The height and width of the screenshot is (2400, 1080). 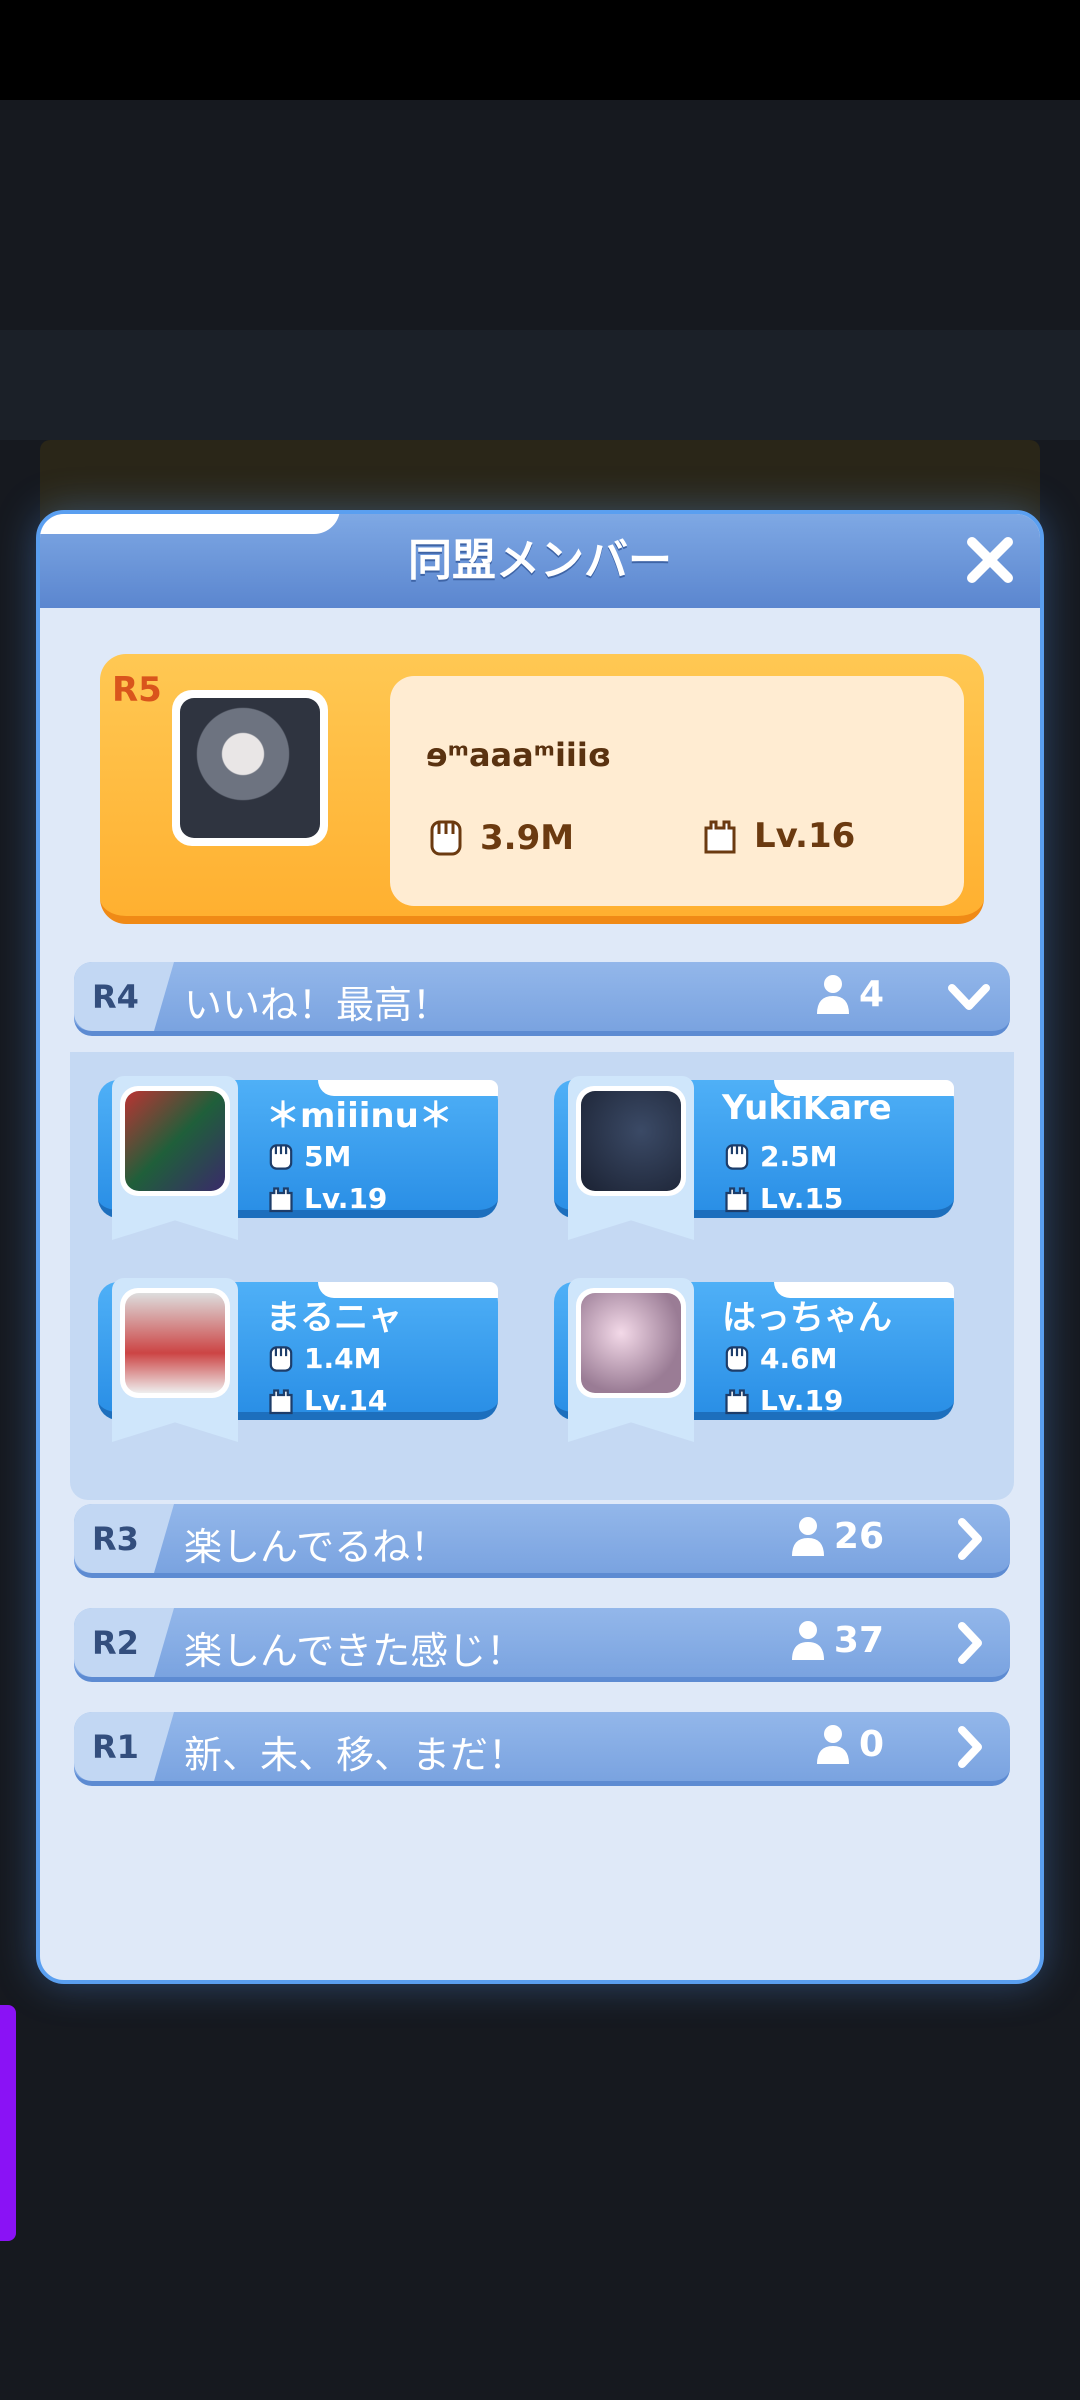 What do you see at coordinates (500, 838) in the screenshot?
I see `leader-power: 3.9M` at bounding box center [500, 838].